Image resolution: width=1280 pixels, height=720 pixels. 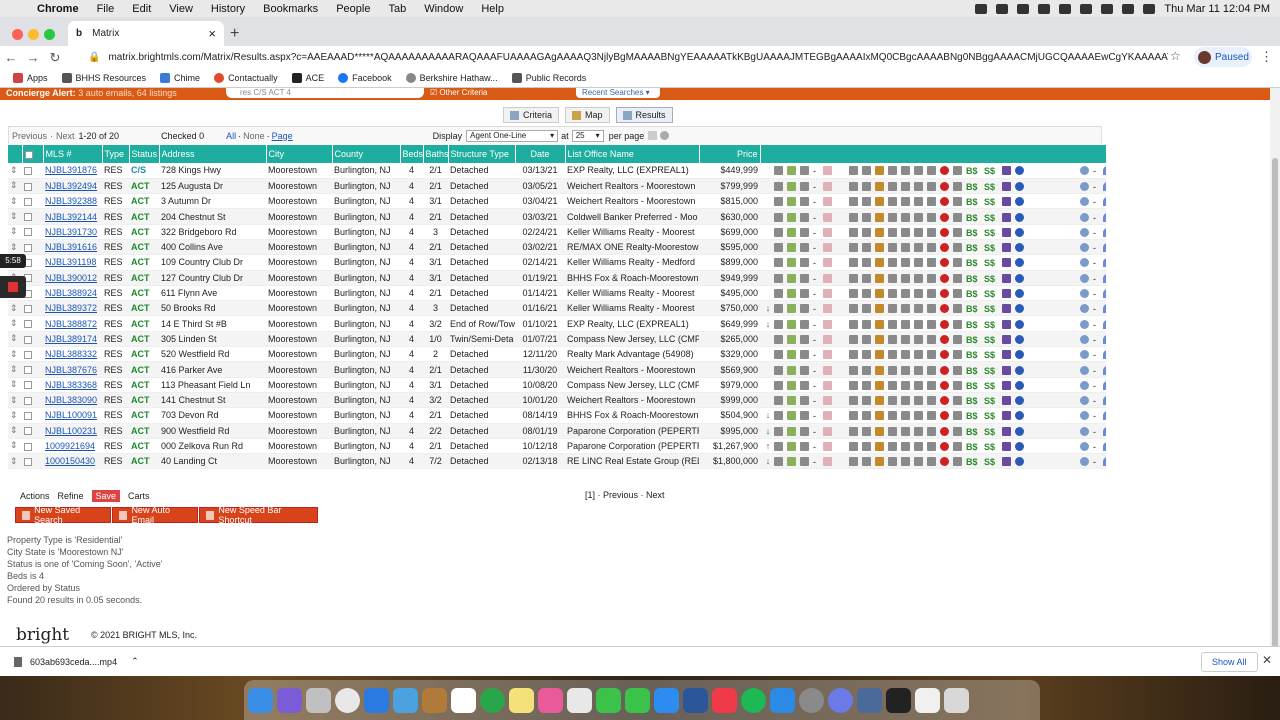 What do you see at coordinates (531, 115) in the screenshot?
I see `tab-criteria: Criteria` at bounding box center [531, 115].